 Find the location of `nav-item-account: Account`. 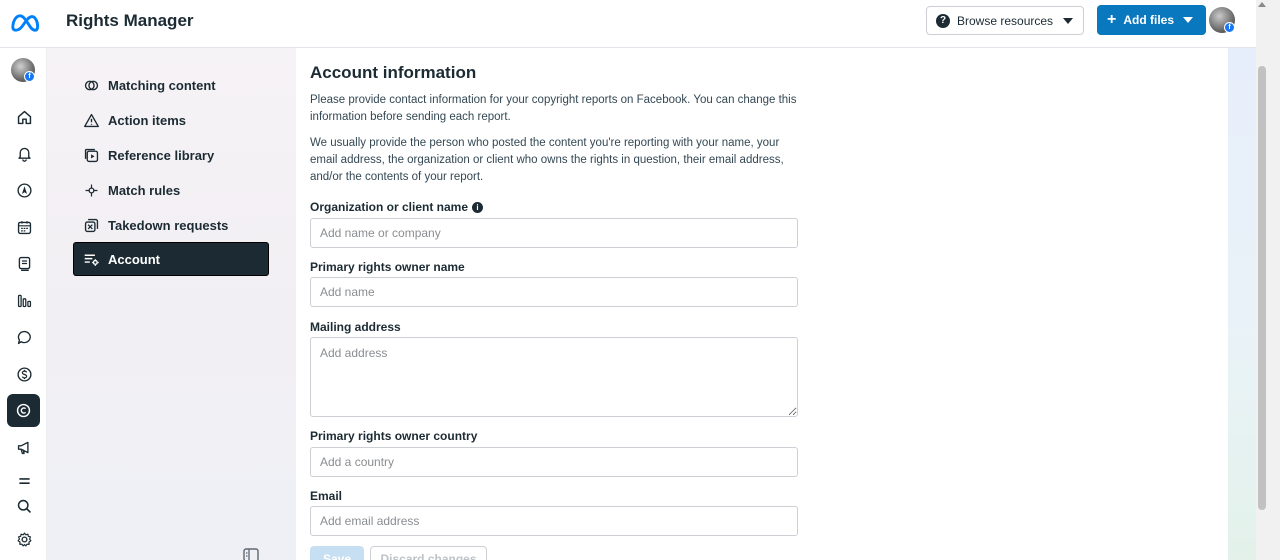

nav-item-account: Account is located at coordinates (171, 259).